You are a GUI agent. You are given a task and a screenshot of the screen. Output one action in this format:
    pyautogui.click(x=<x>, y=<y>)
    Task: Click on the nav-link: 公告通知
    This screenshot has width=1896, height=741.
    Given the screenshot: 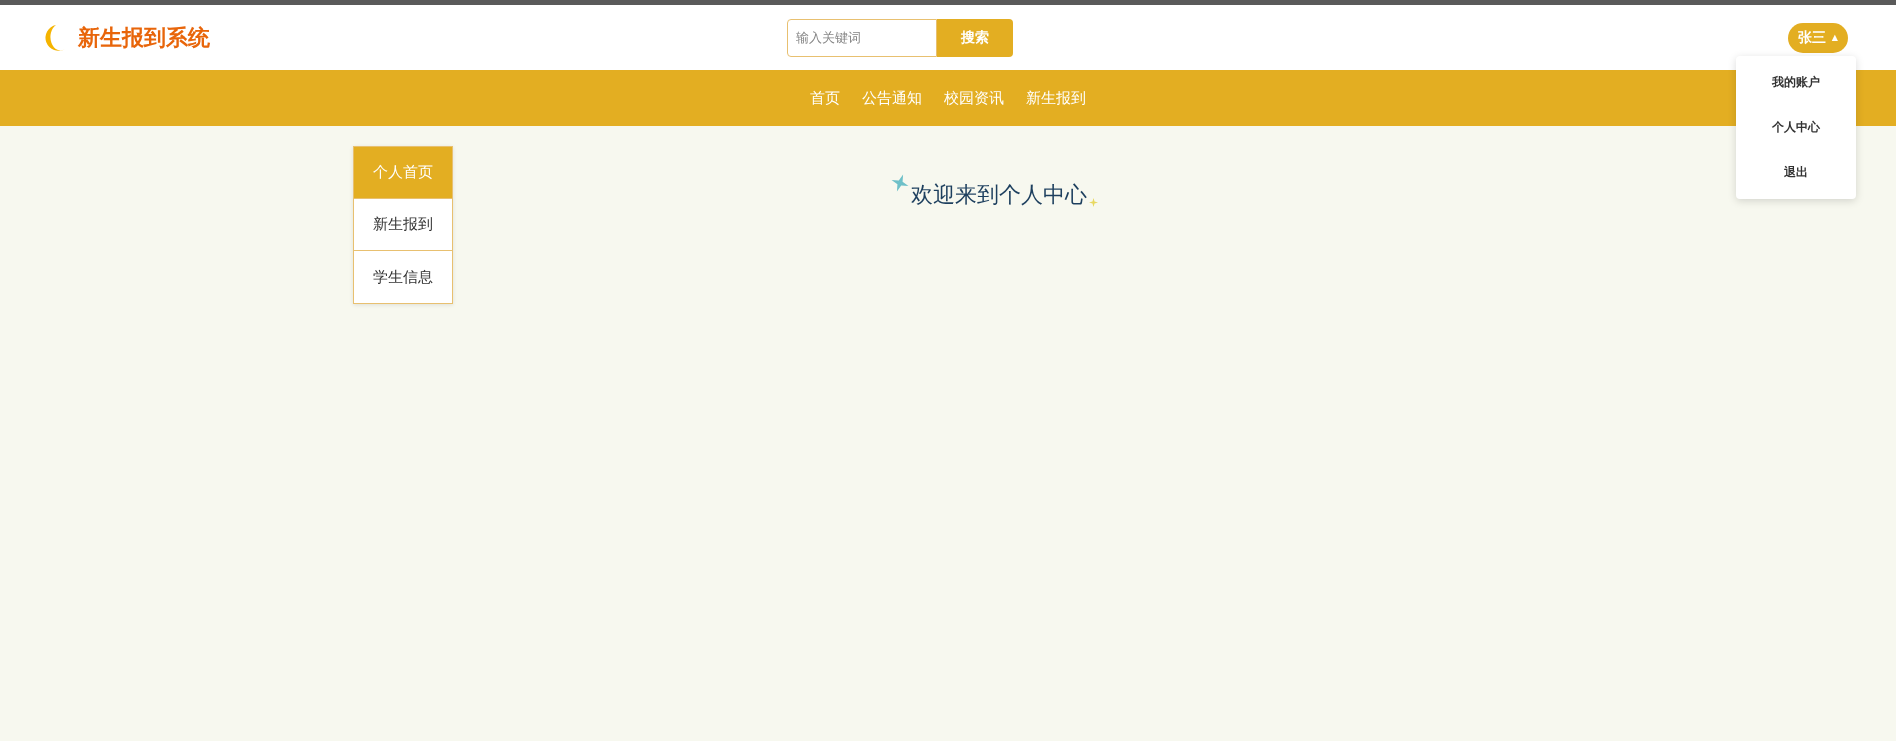 What is the action you would take?
    pyautogui.click(x=892, y=98)
    